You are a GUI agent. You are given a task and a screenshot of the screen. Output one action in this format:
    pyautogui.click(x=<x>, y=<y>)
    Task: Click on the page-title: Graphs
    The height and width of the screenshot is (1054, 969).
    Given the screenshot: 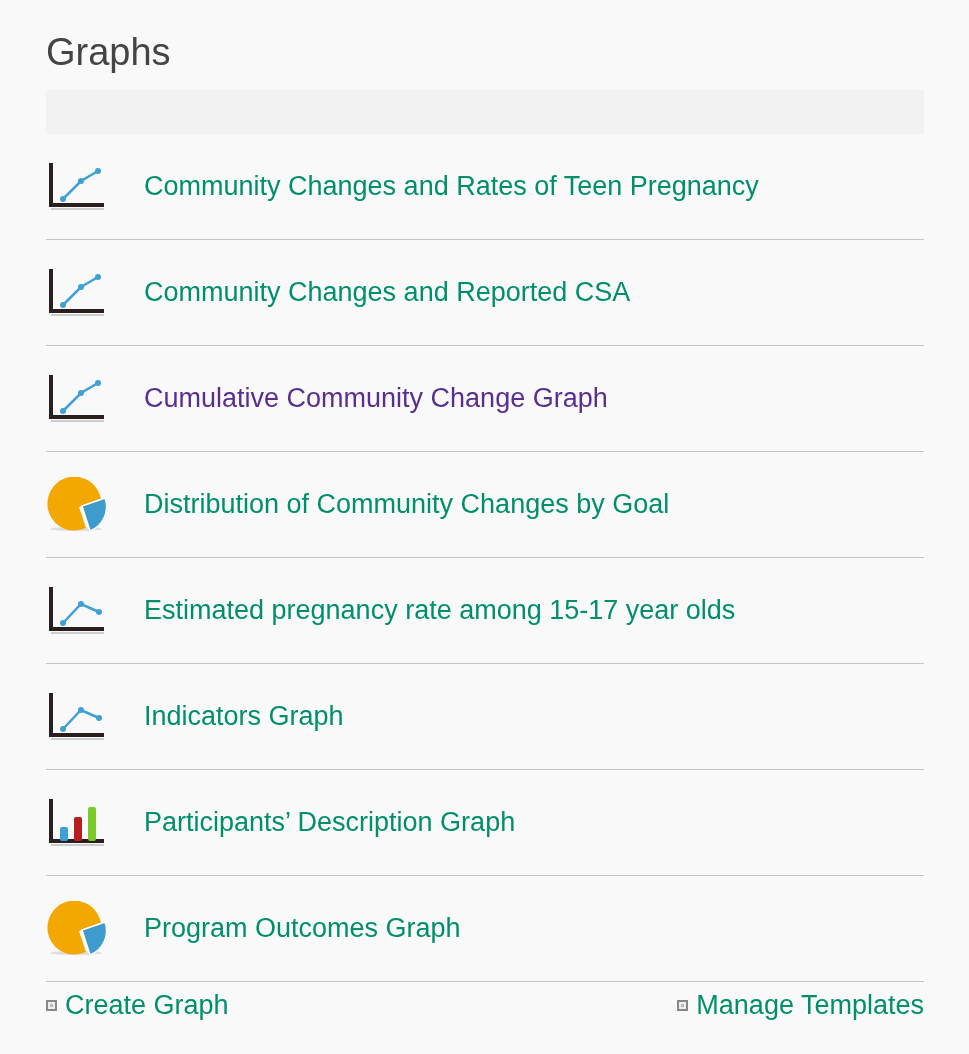 What is the action you would take?
    pyautogui.click(x=109, y=52)
    